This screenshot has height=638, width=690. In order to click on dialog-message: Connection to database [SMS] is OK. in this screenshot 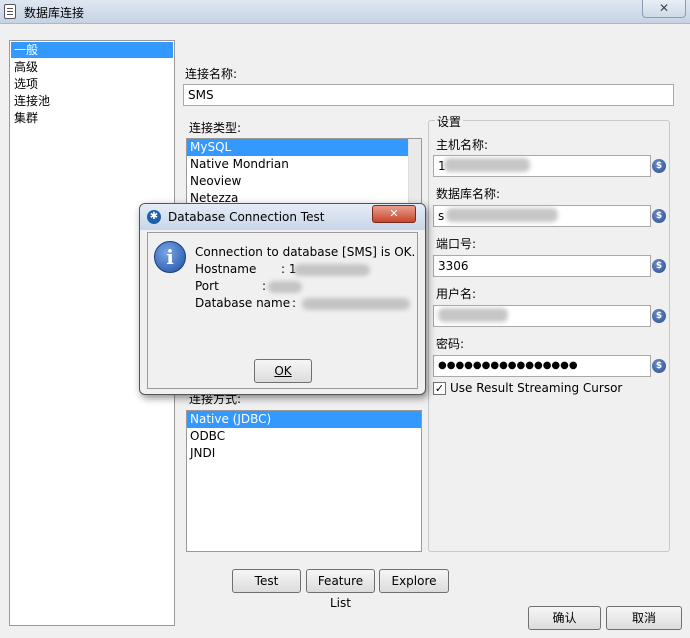, I will do `click(305, 252)`.